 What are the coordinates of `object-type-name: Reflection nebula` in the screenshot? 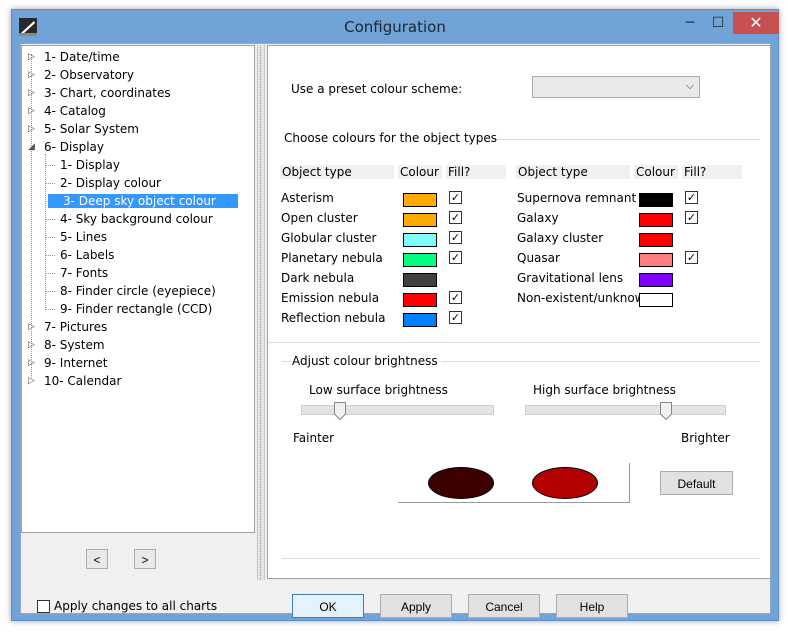 It's located at (333, 318).